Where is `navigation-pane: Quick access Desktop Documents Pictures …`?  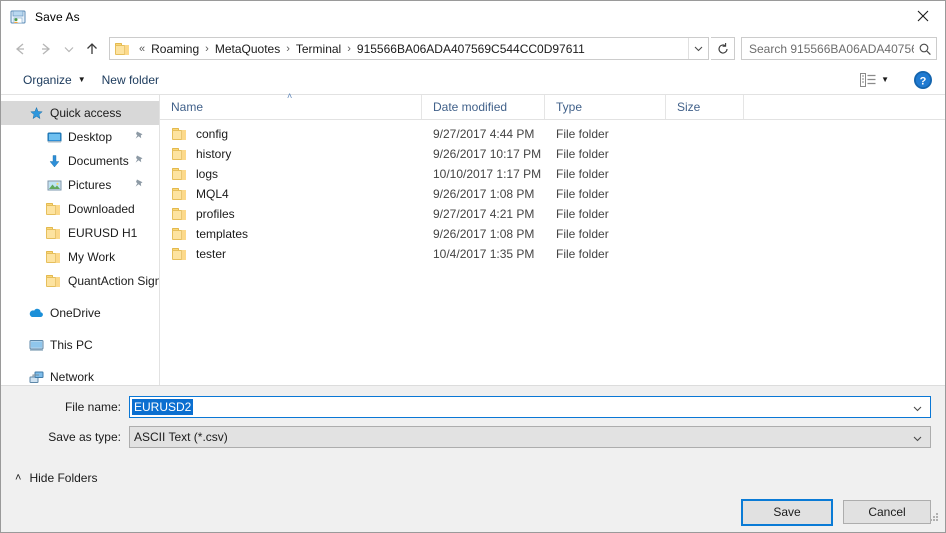 navigation-pane: Quick access Desktop Documents Pictures … is located at coordinates (80, 240).